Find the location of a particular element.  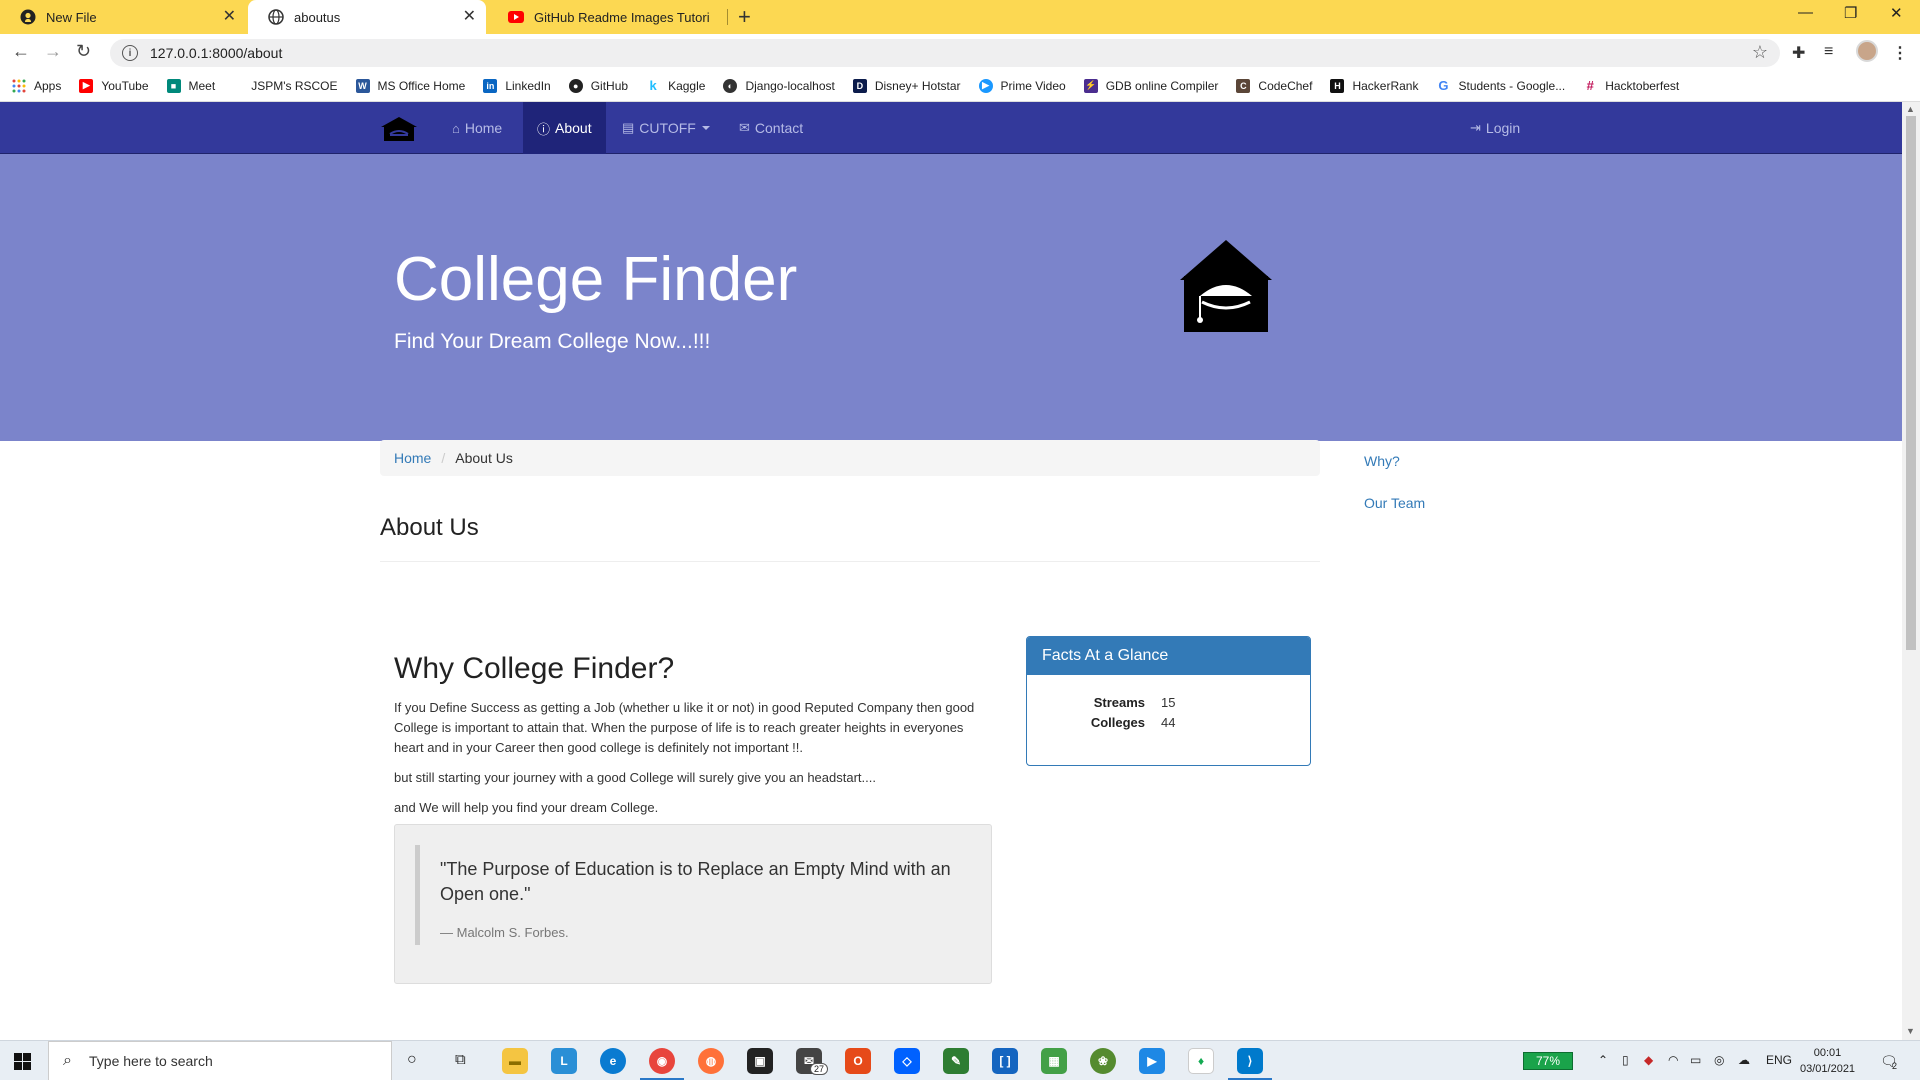

forward-arrow-icon: → is located at coordinates (53, 51).